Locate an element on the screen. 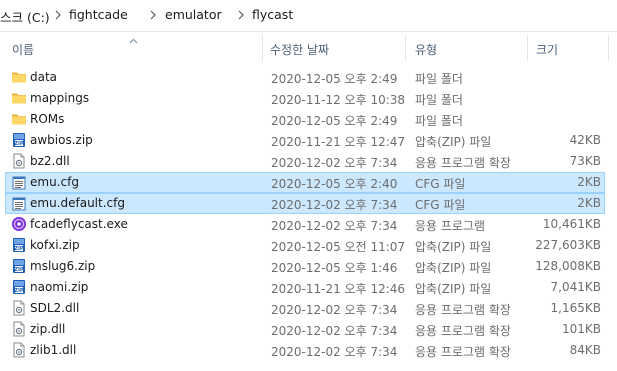 This screenshot has height=371, width=617. file-name: ROMs is located at coordinates (47, 119).